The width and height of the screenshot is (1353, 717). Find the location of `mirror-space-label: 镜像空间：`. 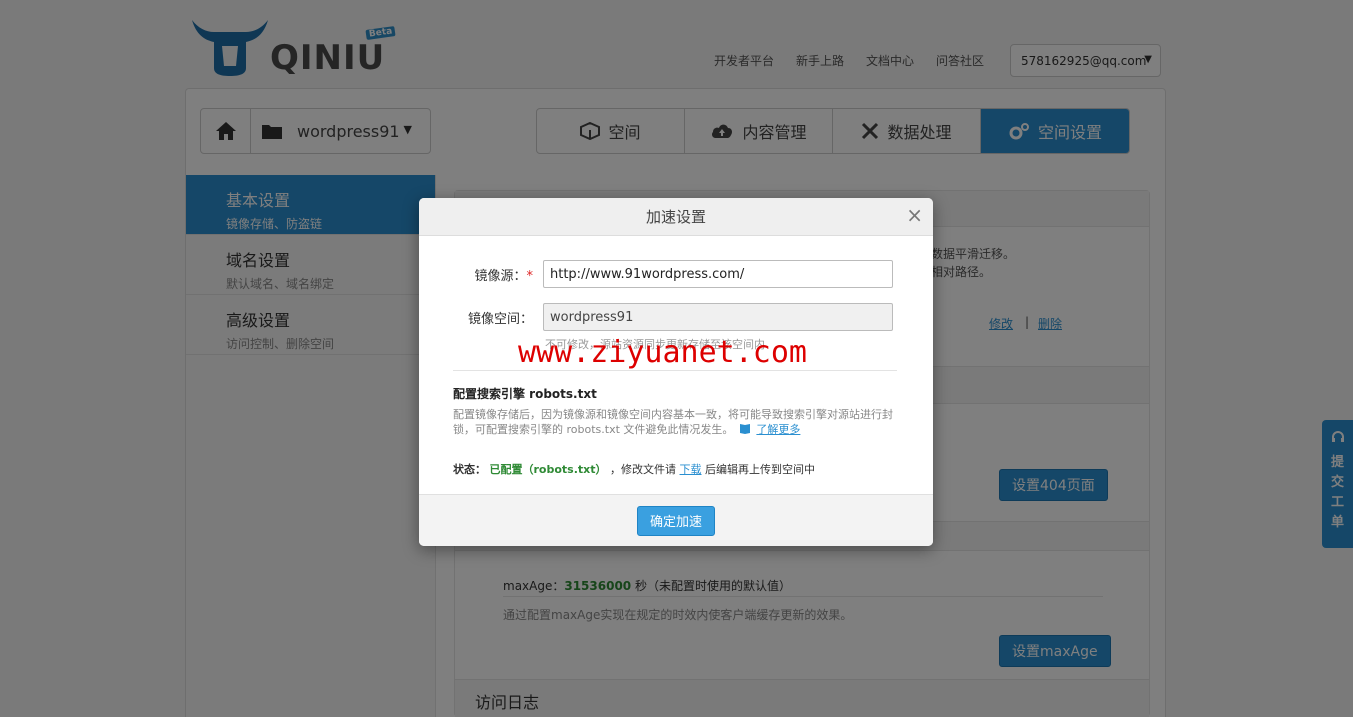

mirror-space-label: 镜像空间： is located at coordinates (500, 319).